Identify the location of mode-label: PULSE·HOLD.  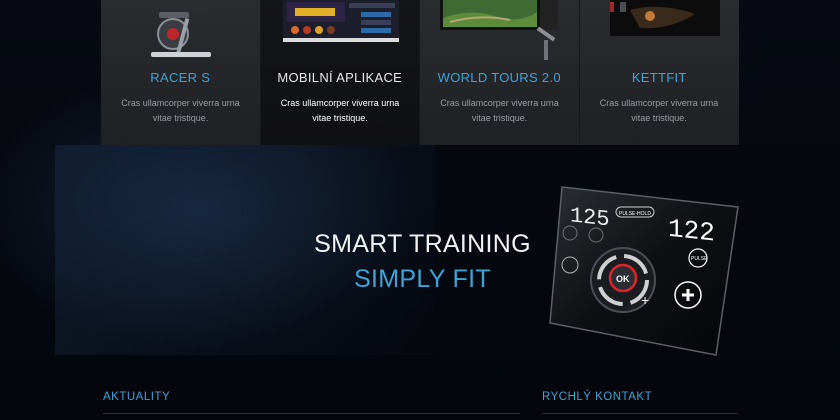
(635, 214).